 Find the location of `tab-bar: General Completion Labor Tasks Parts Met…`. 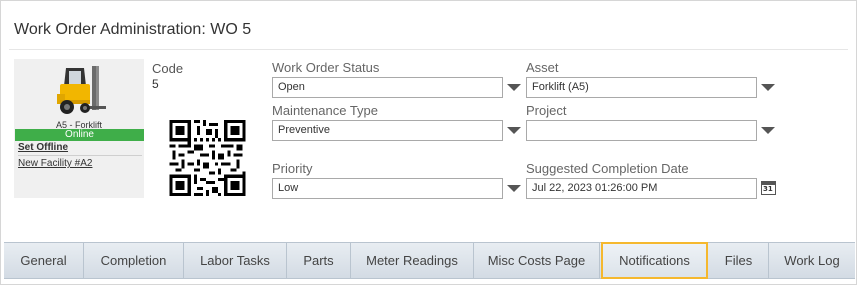

tab-bar: General Completion Labor Tasks Parts Met… is located at coordinates (429, 260).